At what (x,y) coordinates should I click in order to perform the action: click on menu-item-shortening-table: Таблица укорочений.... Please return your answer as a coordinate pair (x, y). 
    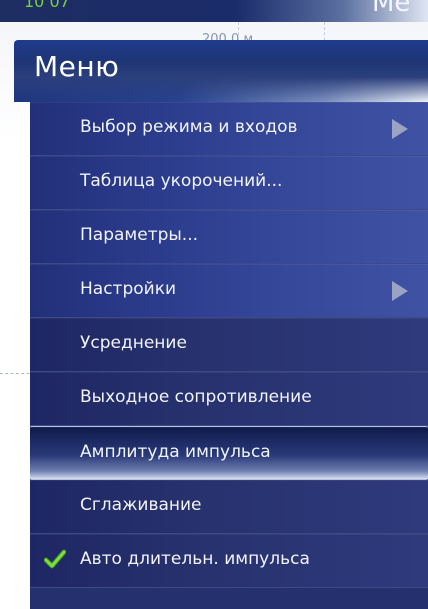
    Looking at the image, I should click on (229, 183).